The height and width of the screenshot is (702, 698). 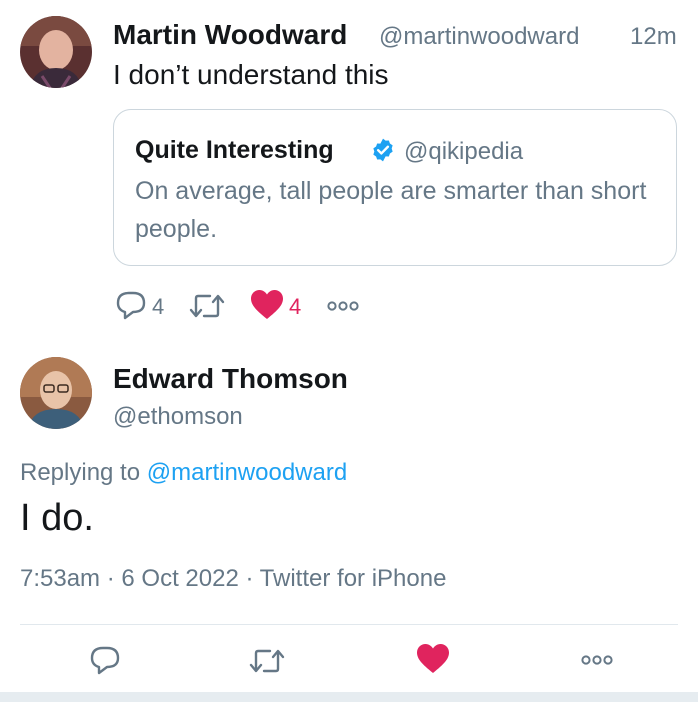 I want to click on quoted-author-handle: @qikipedia, so click(x=464, y=151).